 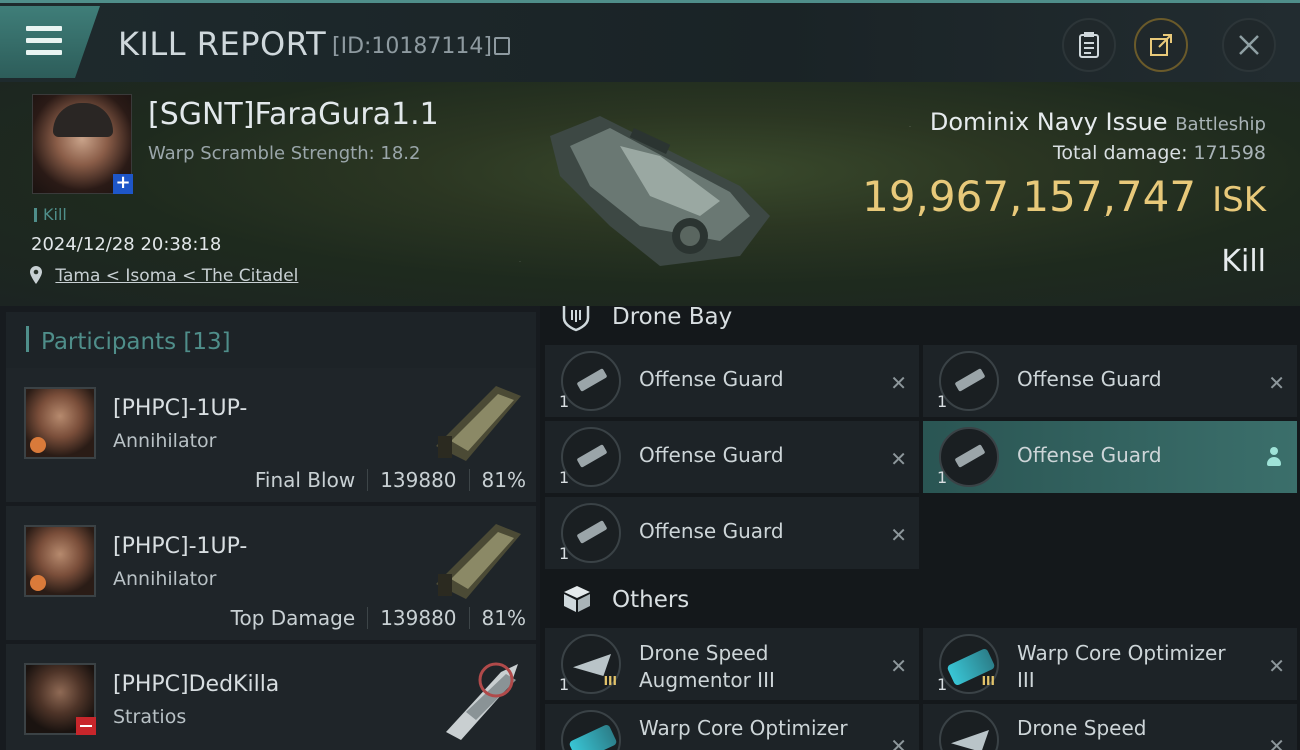 What do you see at coordinates (284, 153) in the screenshot?
I see `warp-scramble-strength: Warp Scramble Strength: 18.2` at bounding box center [284, 153].